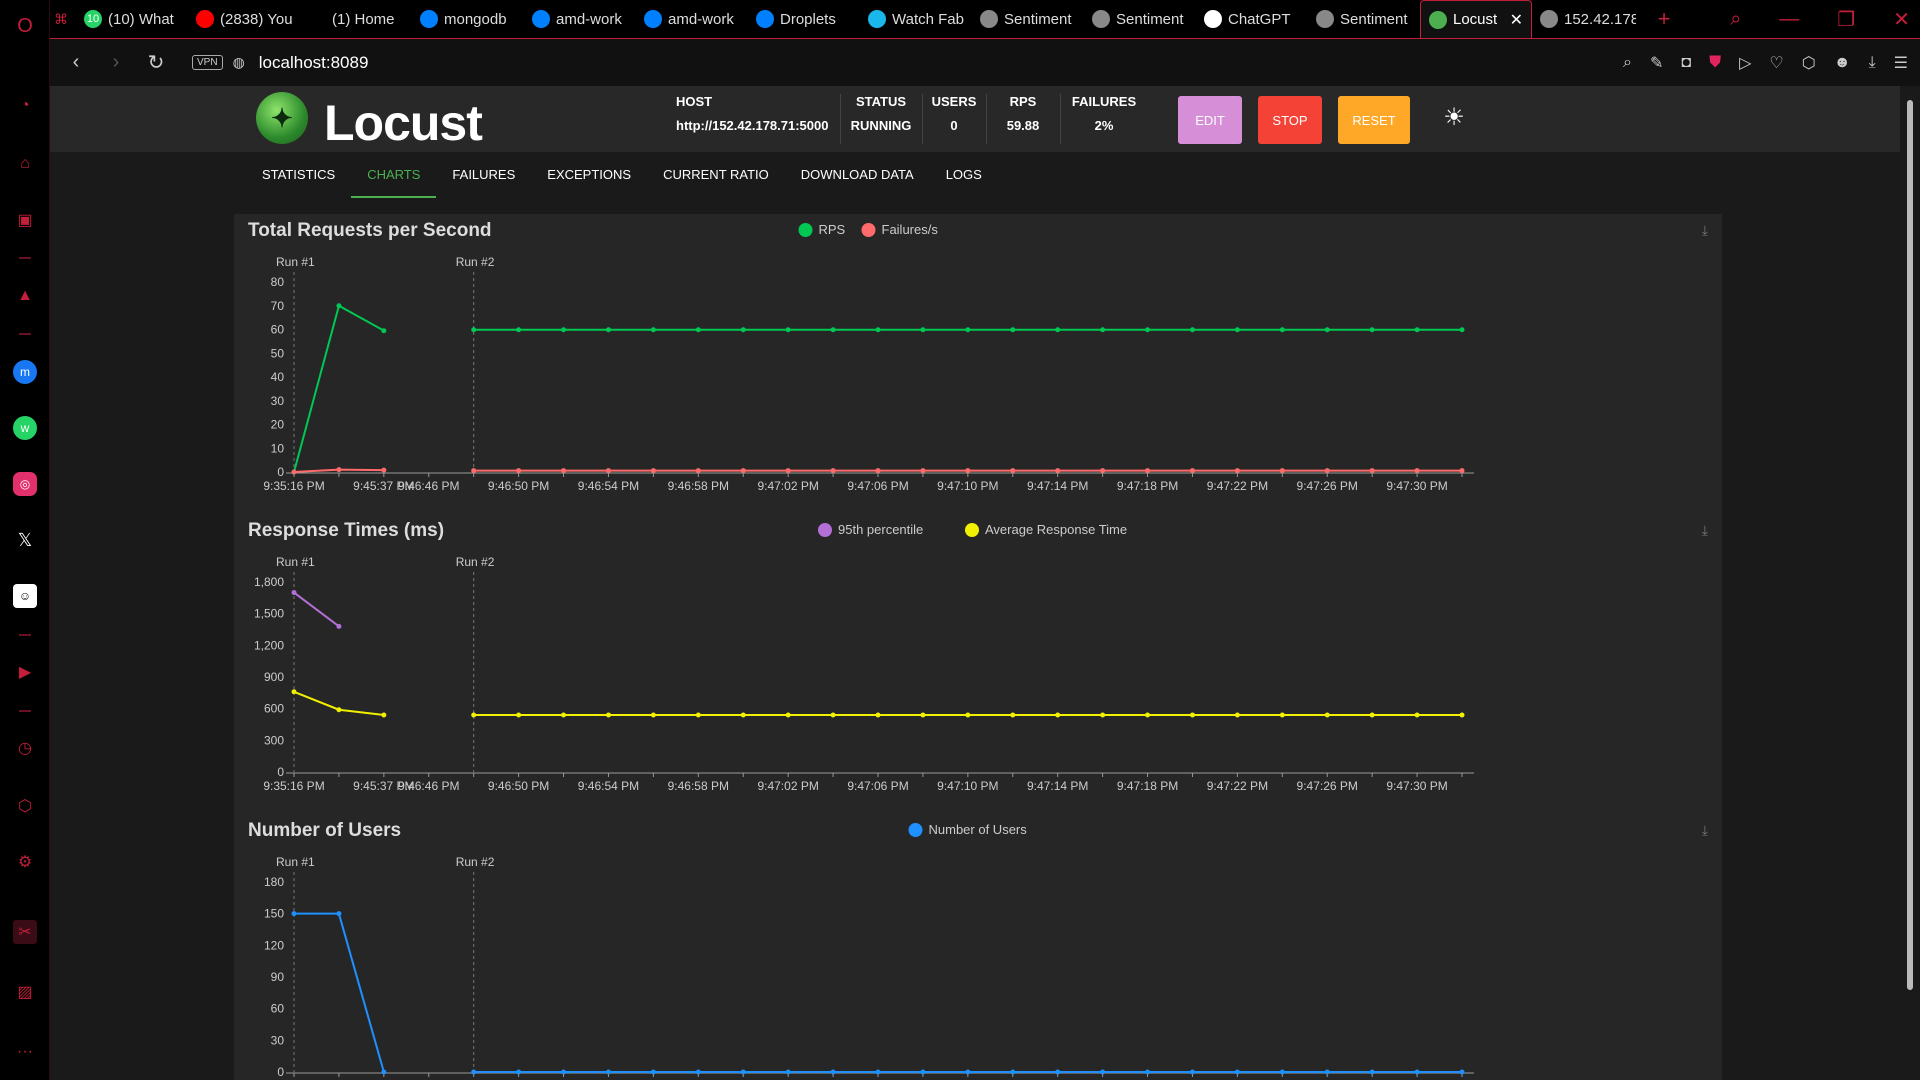  What do you see at coordinates (1057, 486) in the screenshot?
I see `x-tick-label: 9:47:14 PM` at bounding box center [1057, 486].